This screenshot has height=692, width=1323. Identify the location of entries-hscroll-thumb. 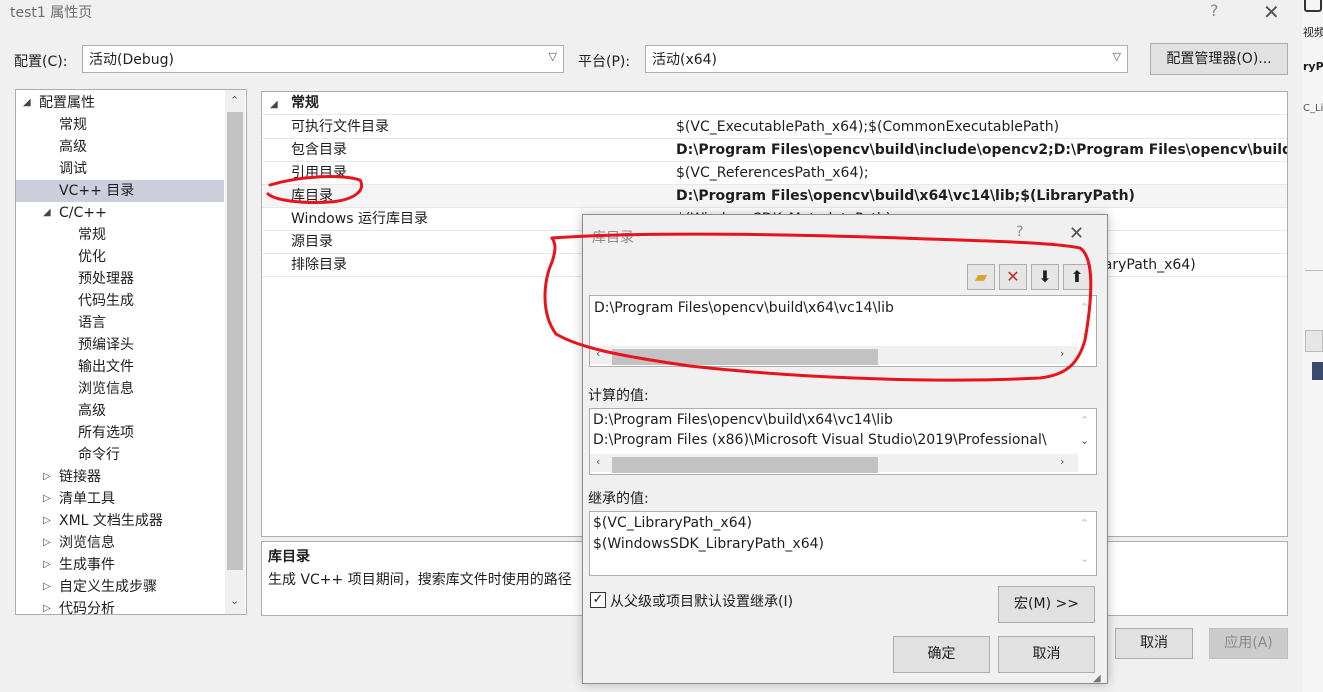
(745, 357).